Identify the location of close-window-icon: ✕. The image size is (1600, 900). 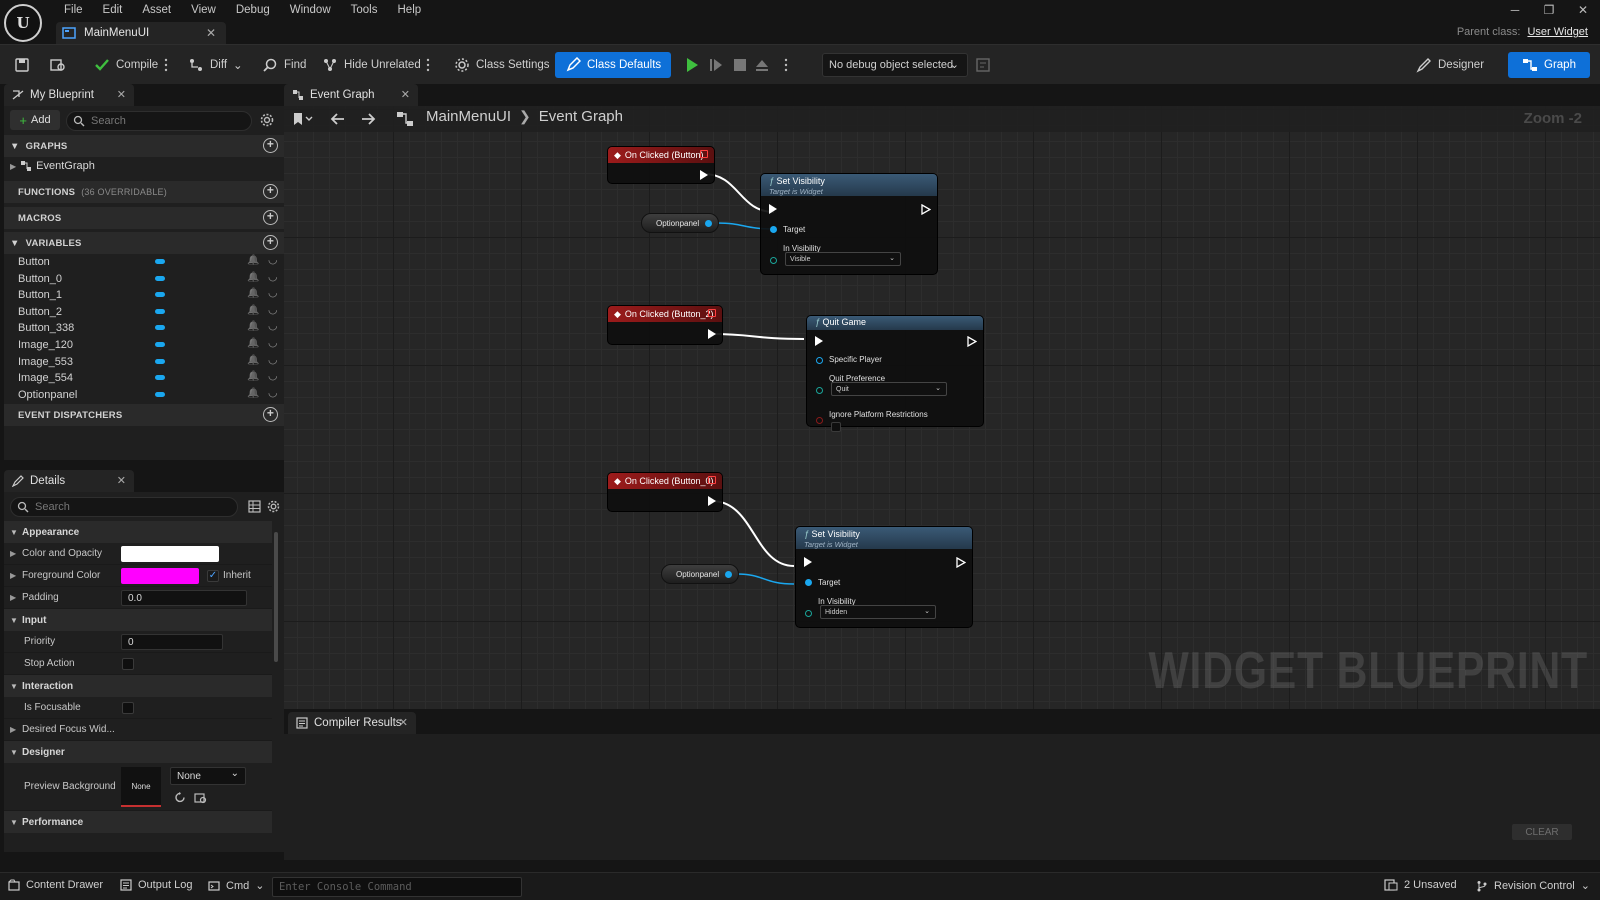
(1583, 10).